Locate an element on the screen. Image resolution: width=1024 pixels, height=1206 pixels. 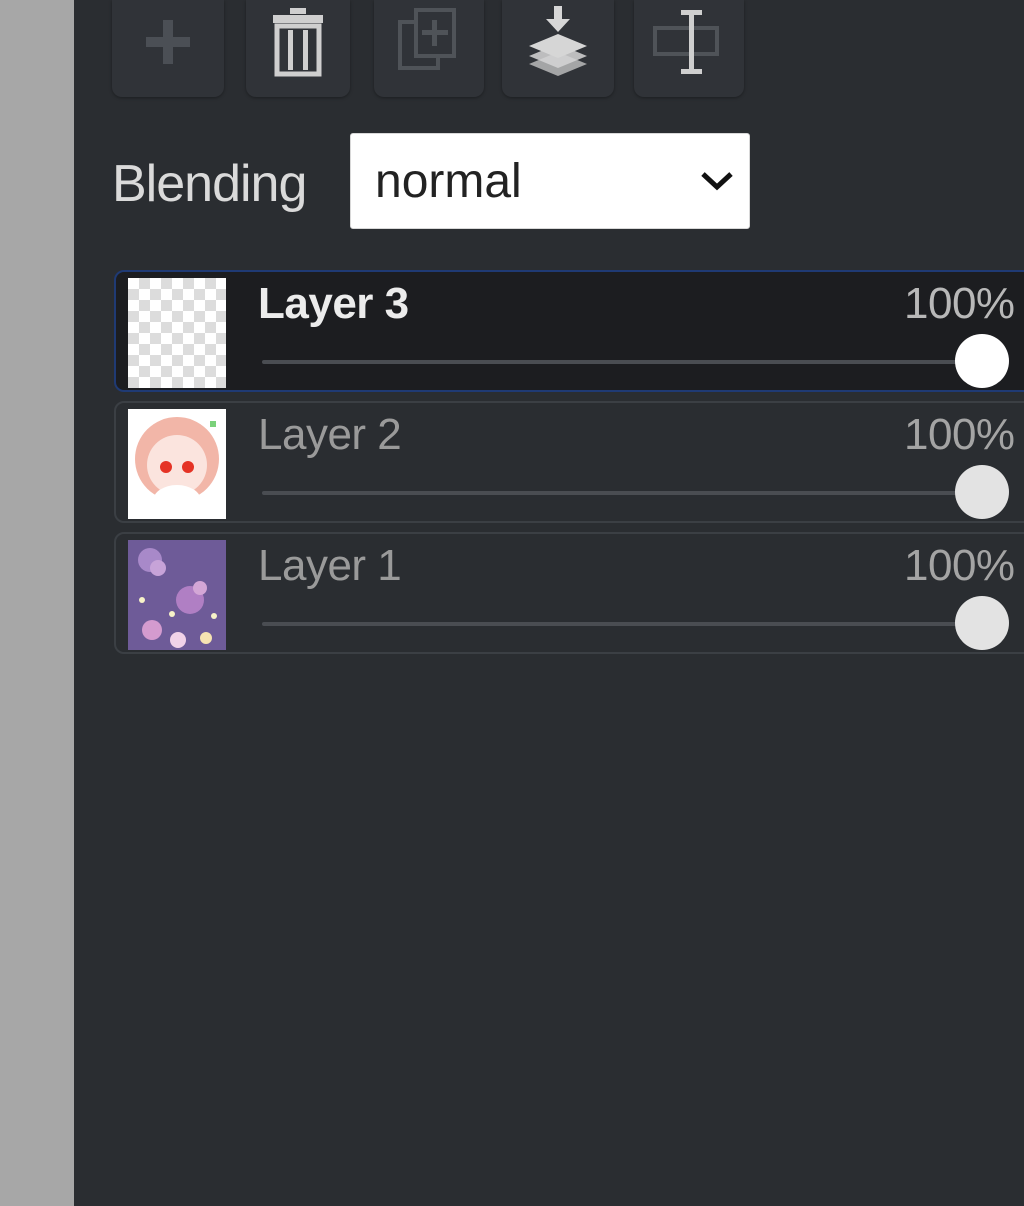
layer-row: Layer 1 100% is located at coordinates (569, 593).